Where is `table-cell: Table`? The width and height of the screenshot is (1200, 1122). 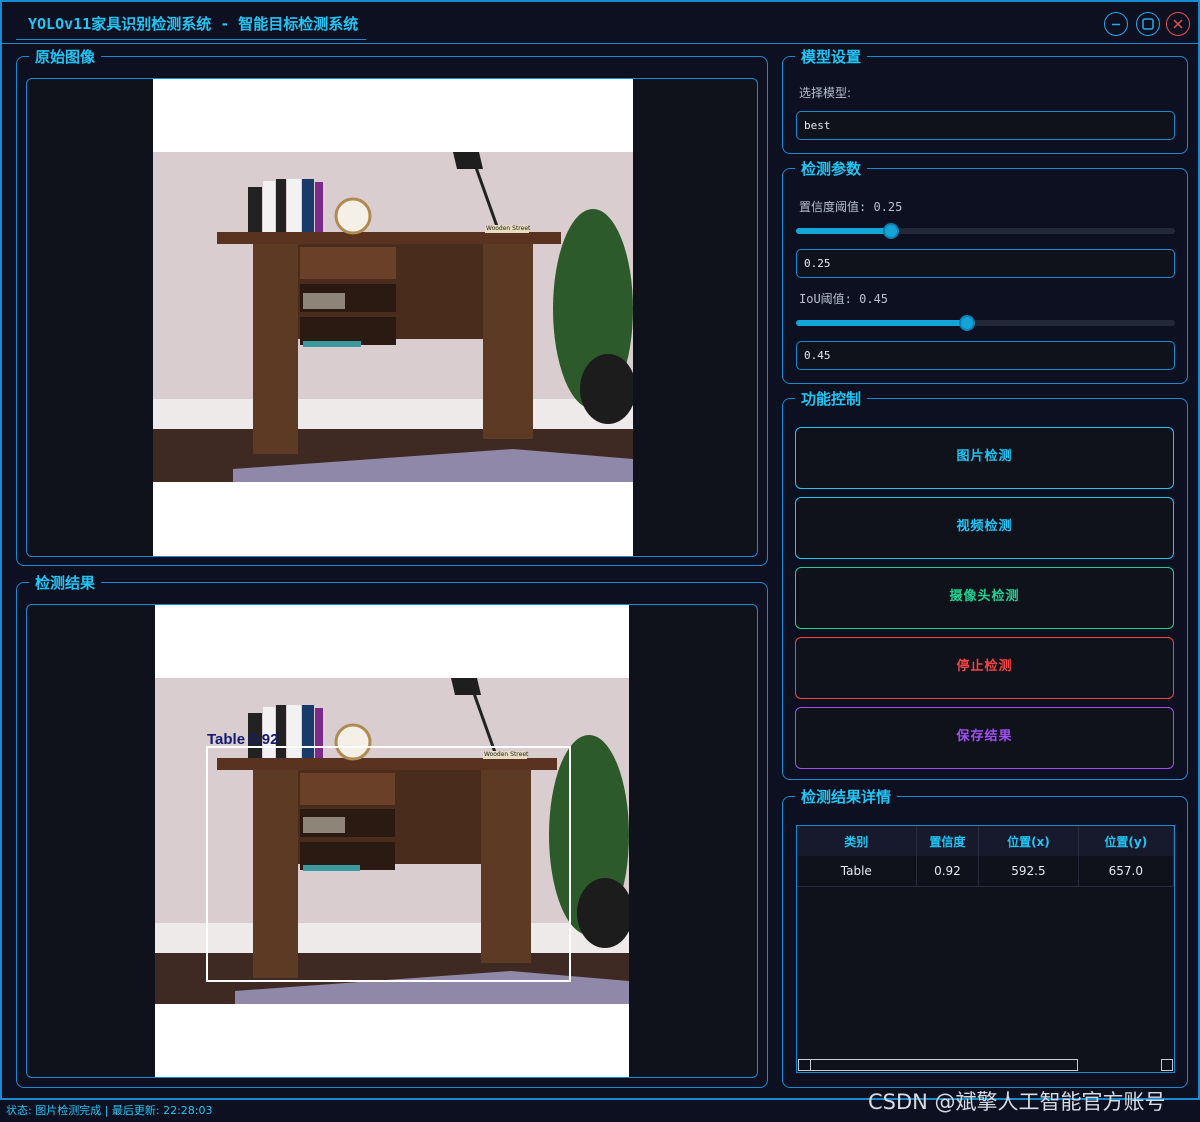
table-cell: Table is located at coordinates (857, 871).